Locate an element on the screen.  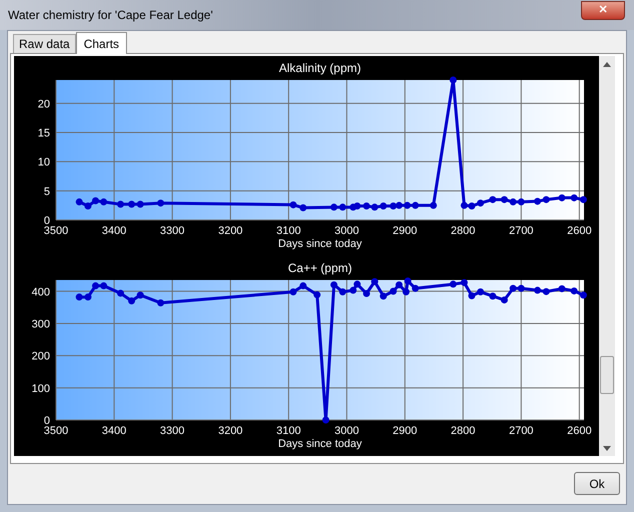
y-tick-label: 400 is located at coordinates (41, 292).